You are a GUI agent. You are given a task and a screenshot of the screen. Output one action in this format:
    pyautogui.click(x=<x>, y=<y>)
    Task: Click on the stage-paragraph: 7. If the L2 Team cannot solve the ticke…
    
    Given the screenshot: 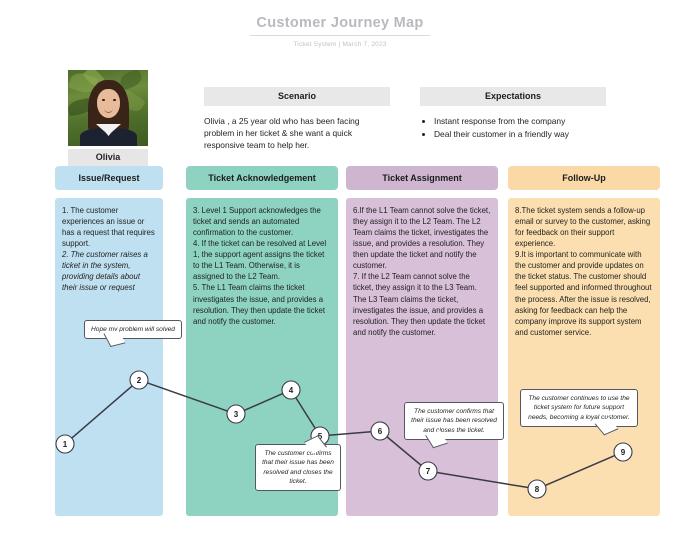 What is the action you would take?
    pyautogui.click(x=419, y=304)
    